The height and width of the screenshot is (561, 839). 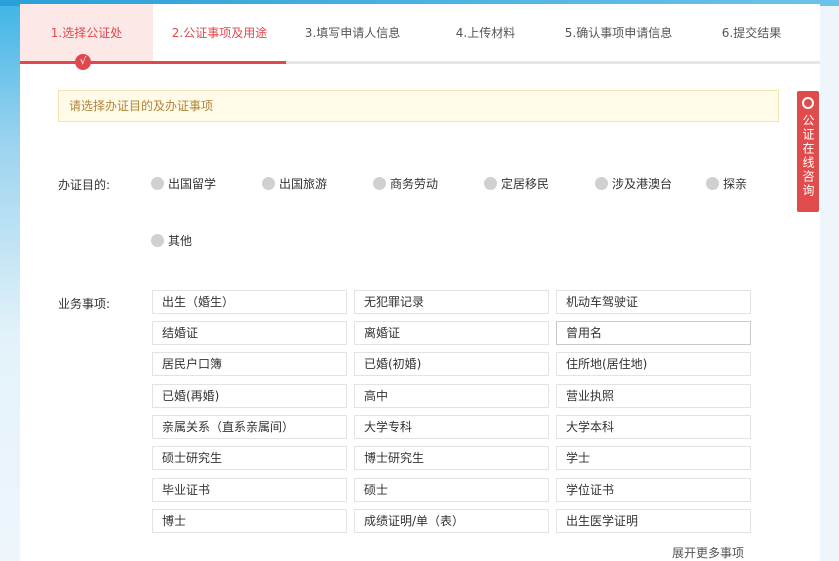 I want to click on business-item: 博士, so click(x=249, y=521).